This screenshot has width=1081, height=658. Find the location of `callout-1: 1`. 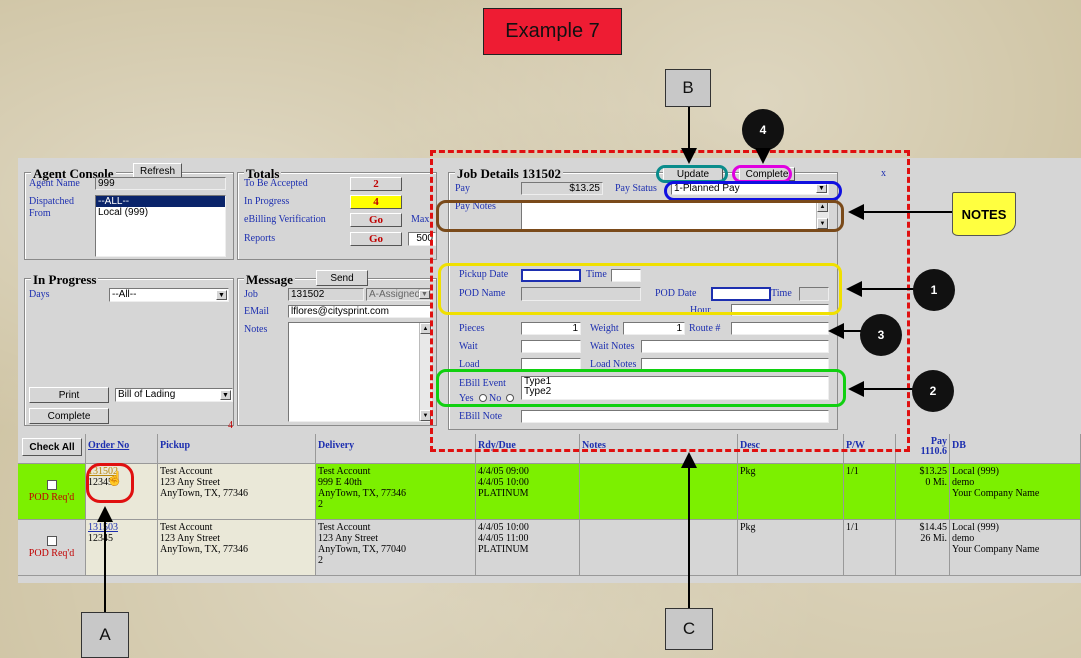

callout-1: 1 is located at coordinates (934, 290).